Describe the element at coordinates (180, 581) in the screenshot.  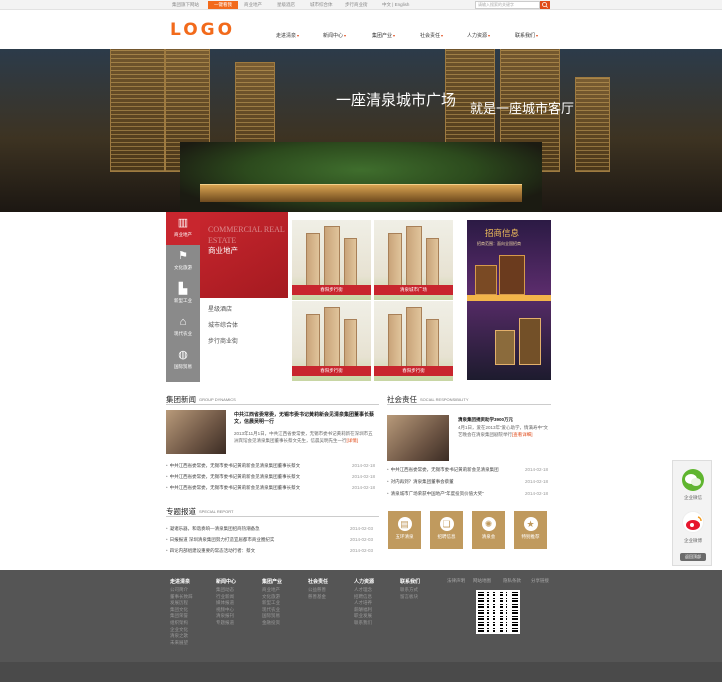
I see `footer-col-heading: 走进清泉` at that location.